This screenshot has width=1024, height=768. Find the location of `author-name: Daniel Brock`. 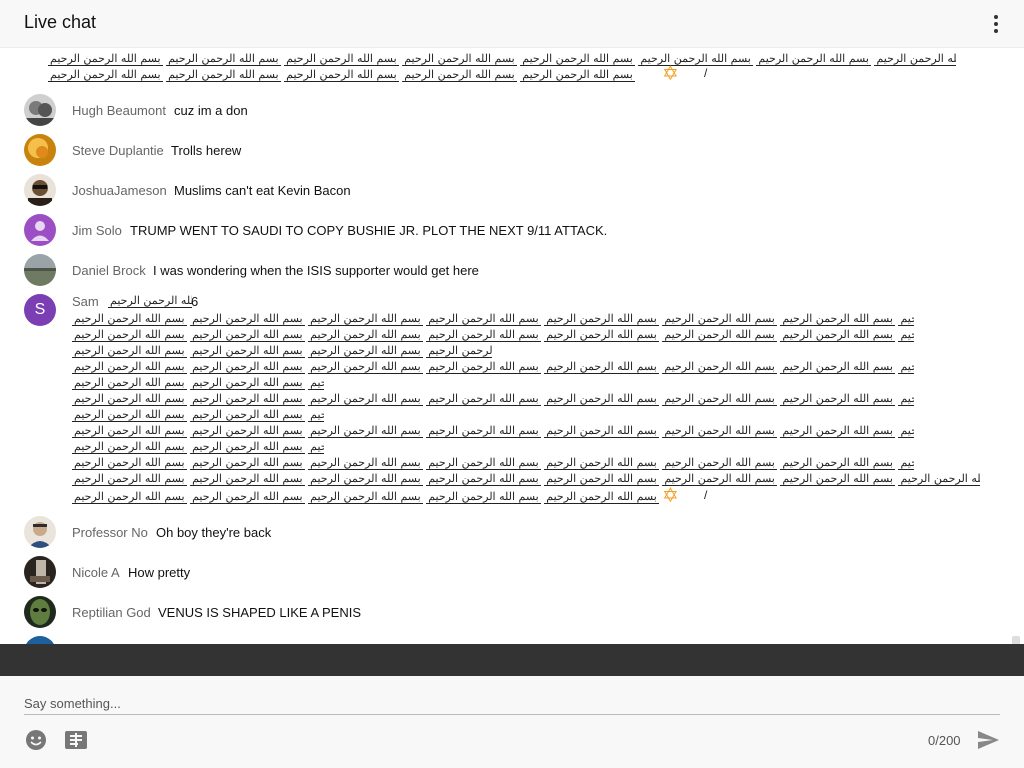

author-name: Daniel Brock is located at coordinates (109, 270).